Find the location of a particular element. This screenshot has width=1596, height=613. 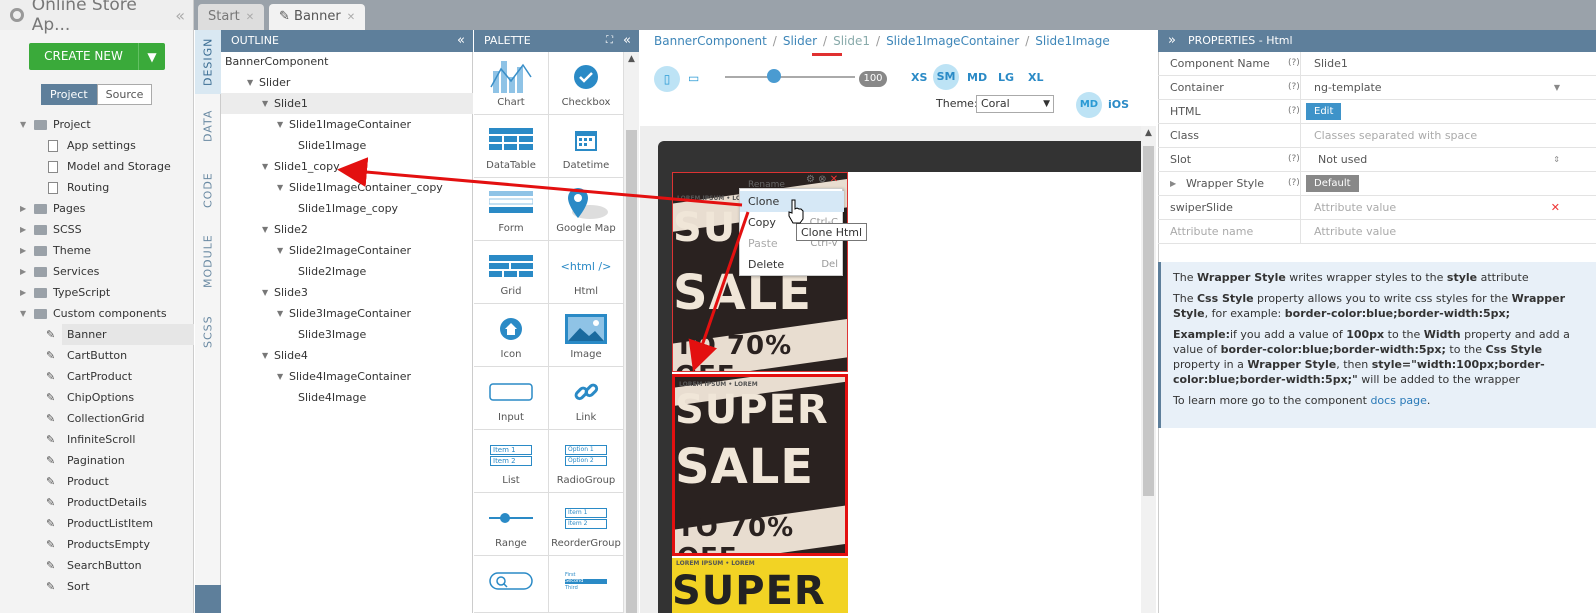

project-tree-item: ▶ TypeScript is located at coordinates (97, 292).